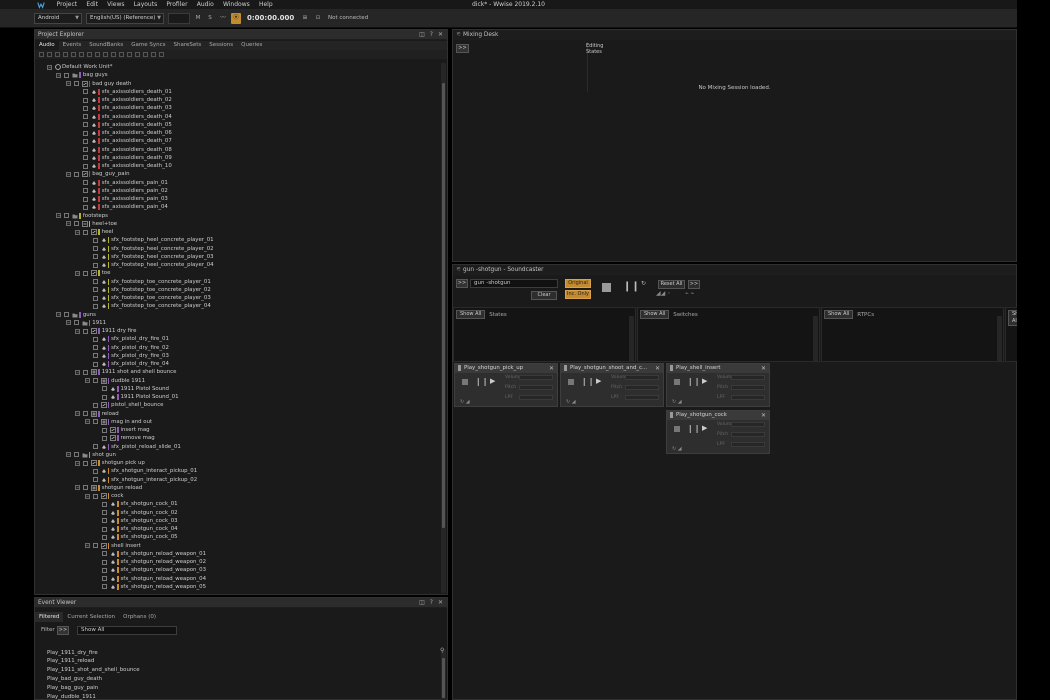  I want to click on tab-current-selection: Current Selection, so click(91, 617).